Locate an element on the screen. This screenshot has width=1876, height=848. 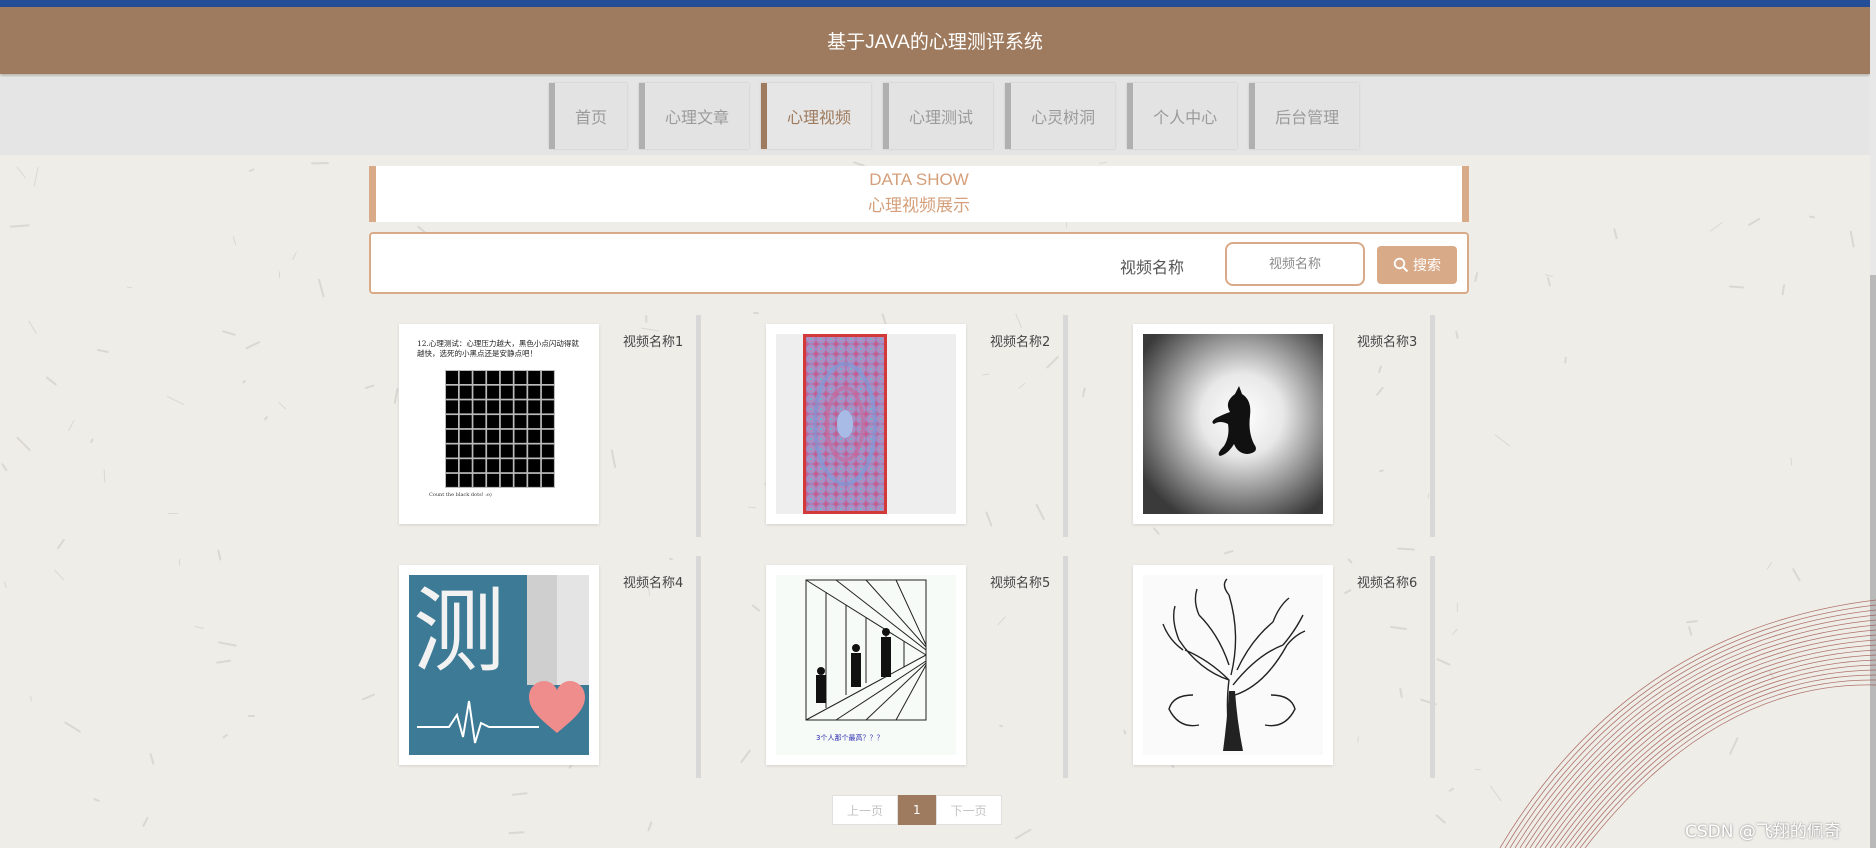
video-card: 视频名称6 is located at coordinates (1270, 667).